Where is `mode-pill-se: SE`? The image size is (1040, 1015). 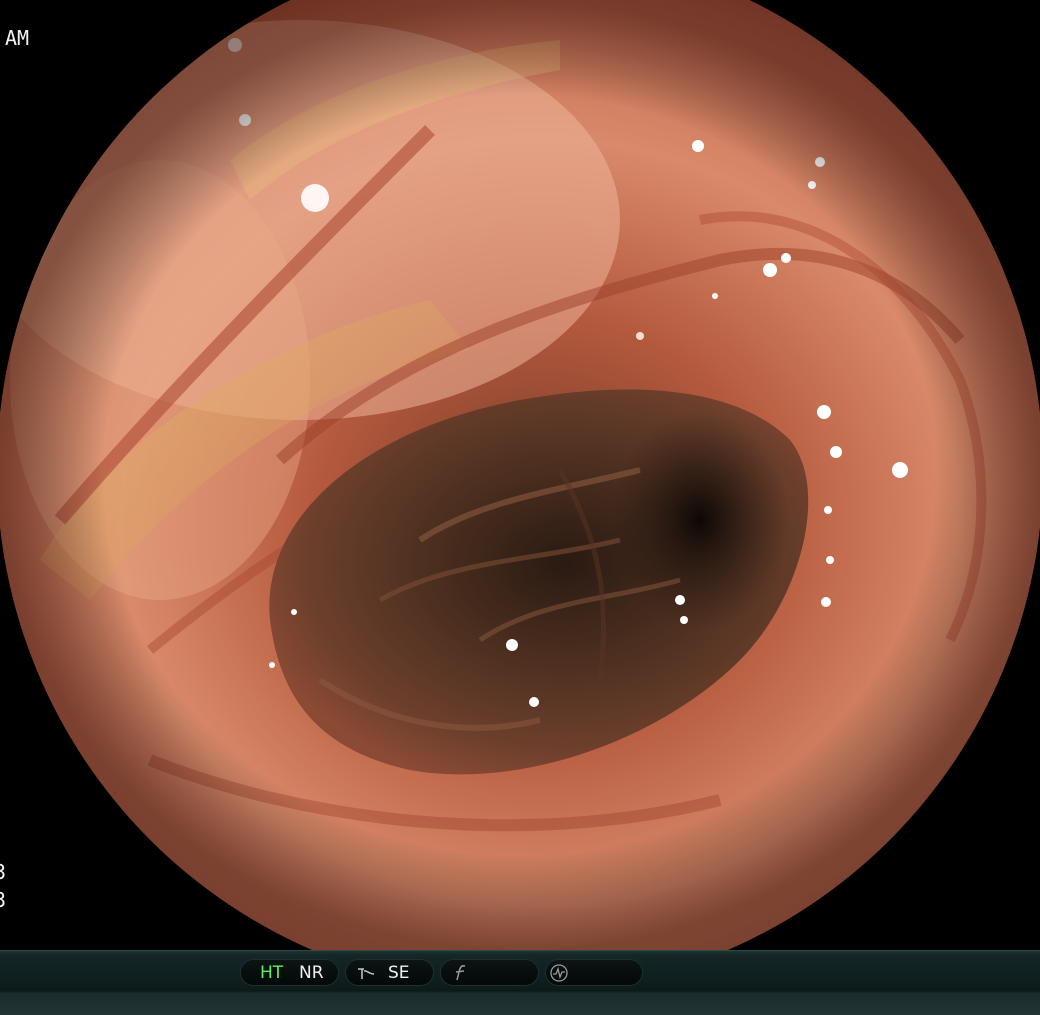
mode-pill-se: SE is located at coordinates (389, 972).